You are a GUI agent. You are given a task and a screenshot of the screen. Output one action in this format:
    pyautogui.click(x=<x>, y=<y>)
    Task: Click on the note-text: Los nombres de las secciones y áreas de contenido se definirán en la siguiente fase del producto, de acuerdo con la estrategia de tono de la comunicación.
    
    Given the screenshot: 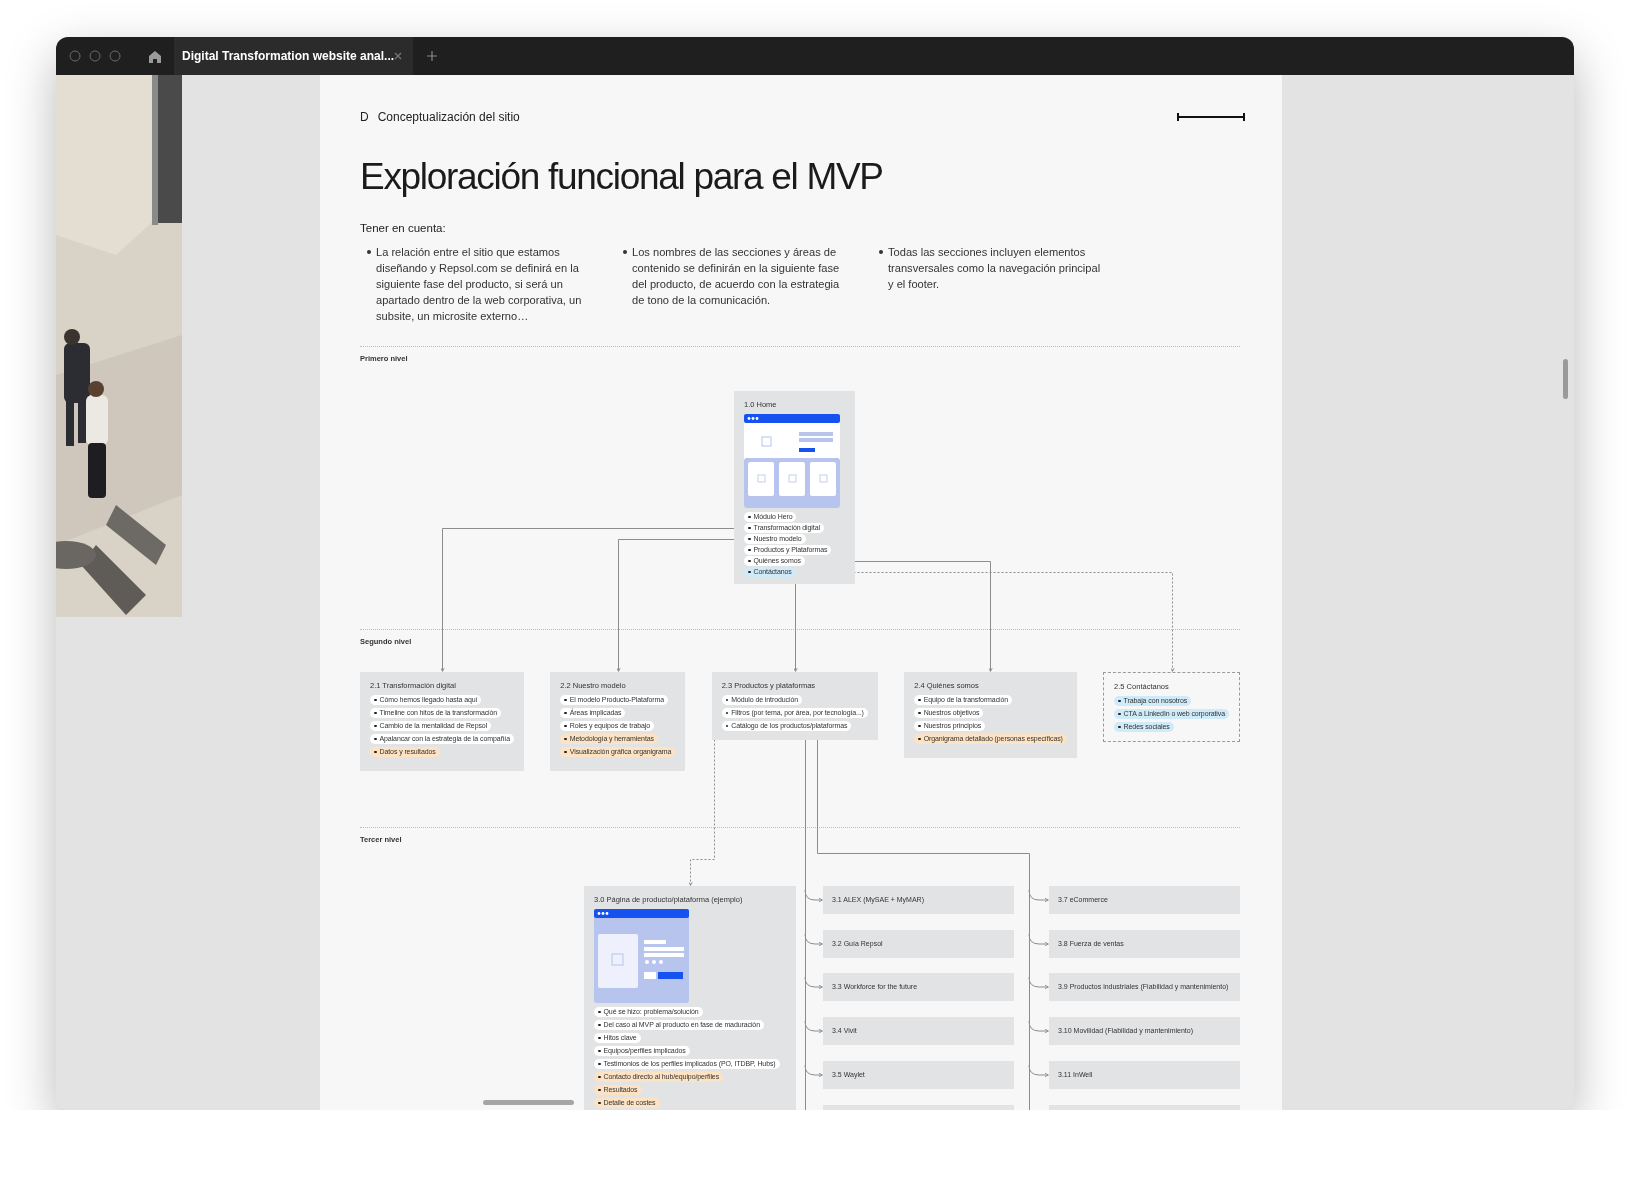 What is the action you would take?
    pyautogui.click(x=737, y=276)
    